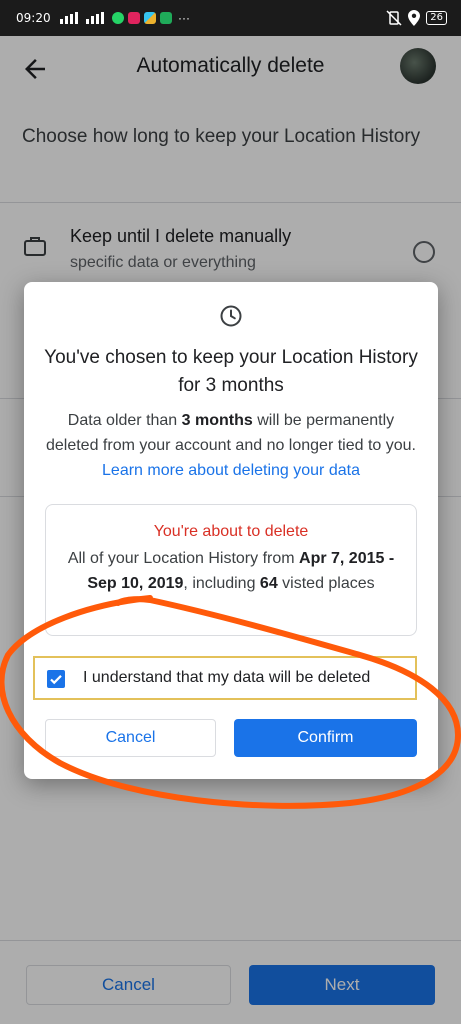 The height and width of the screenshot is (1024, 461). Describe the element at coordinates (33, 18) in the screenshot. I see `status-time: 09:20` at that location.